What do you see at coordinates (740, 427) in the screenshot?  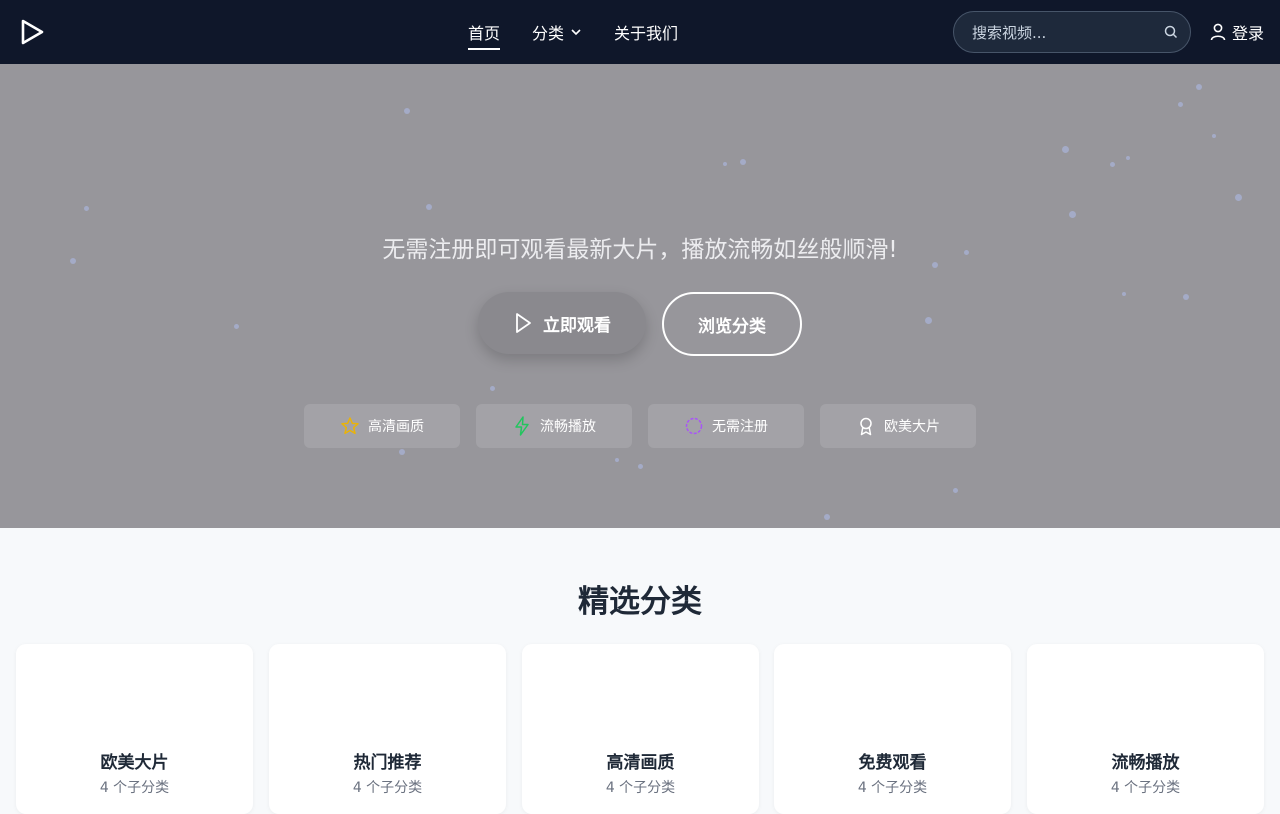 I see `feature-label: 无需注册` at bounding box center [740, 427].